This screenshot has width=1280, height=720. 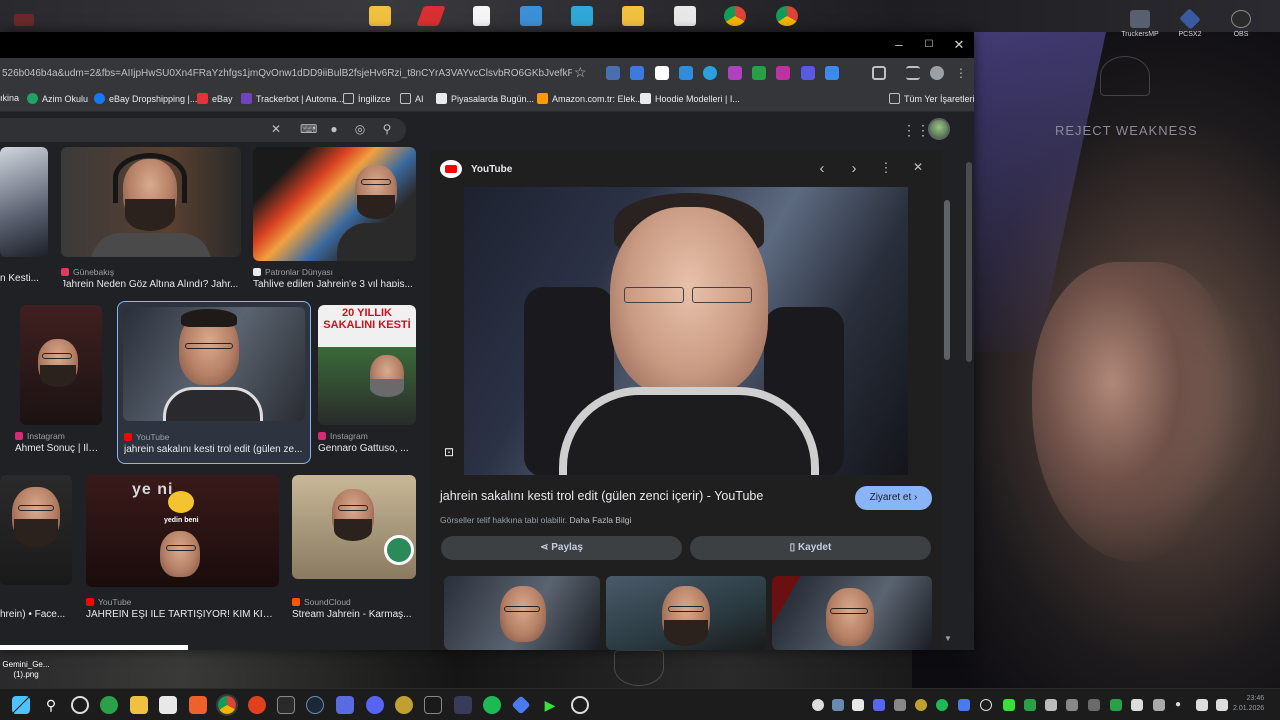 What do you see at coordinates (9, 98) in the screenshot?
I see `bookmark-item: ıkina` at bounding box center [9, 98].